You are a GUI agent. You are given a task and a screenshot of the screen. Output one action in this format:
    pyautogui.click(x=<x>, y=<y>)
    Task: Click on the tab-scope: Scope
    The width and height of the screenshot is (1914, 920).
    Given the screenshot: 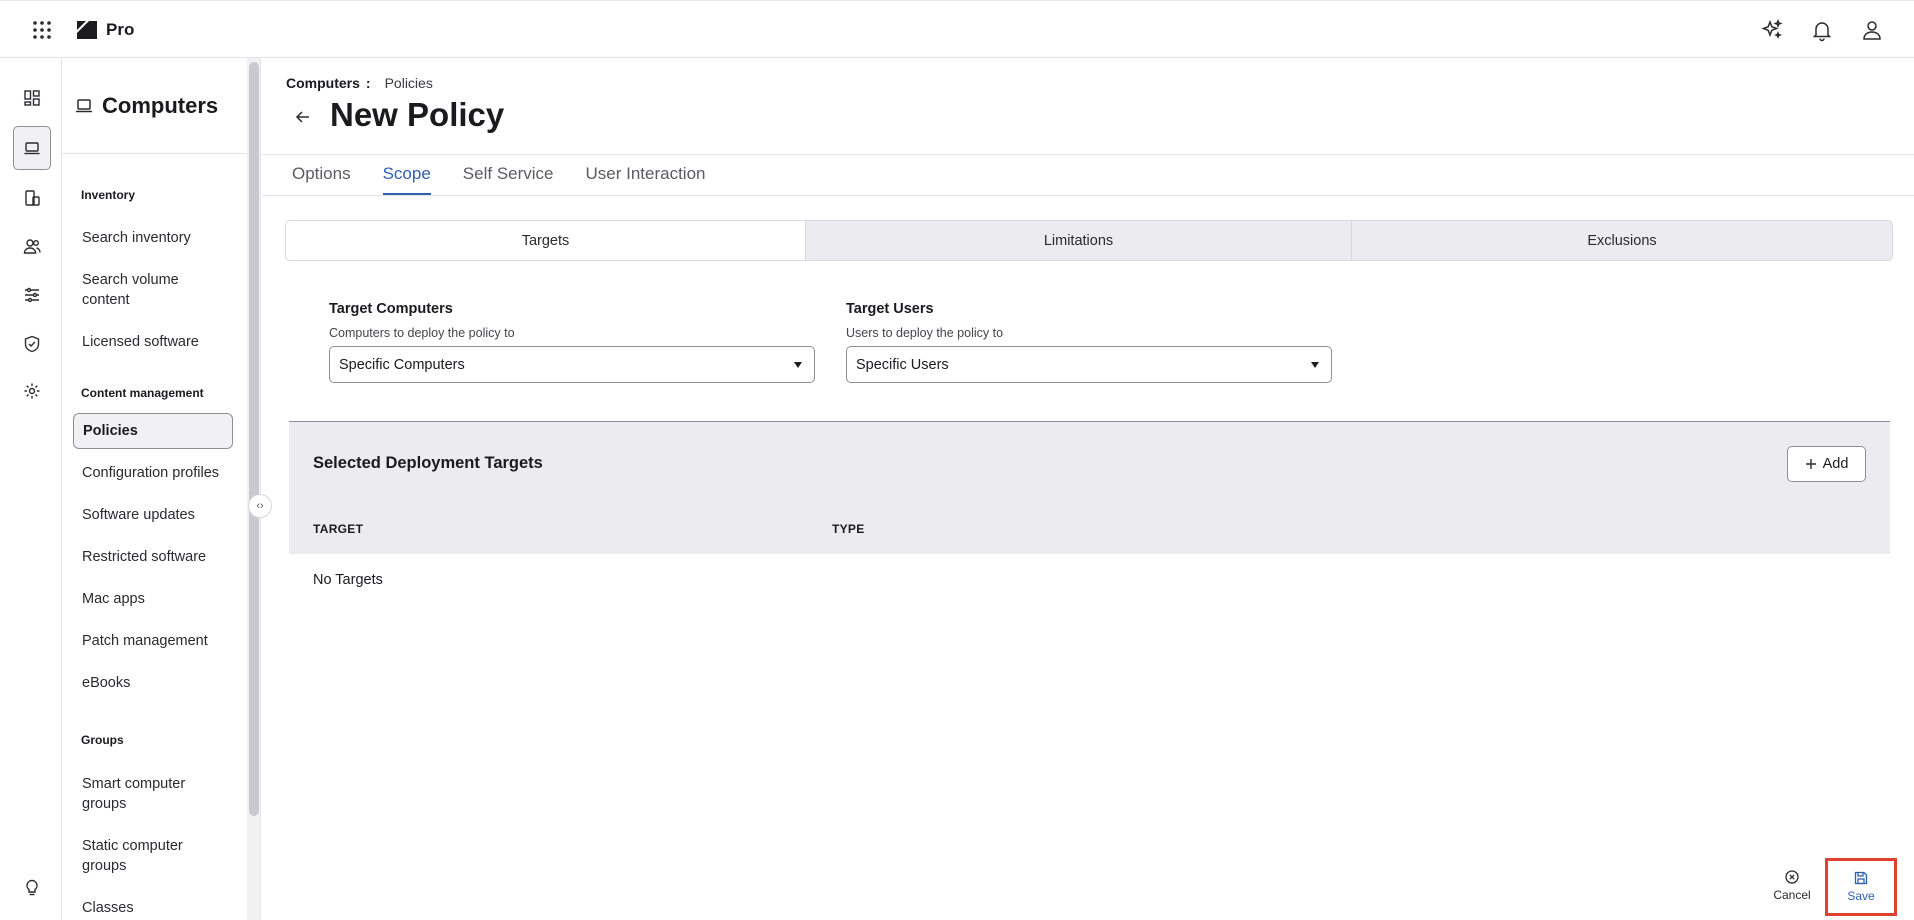 What is the action you would take?
    pyautogui.click(x=406, y=179)
    